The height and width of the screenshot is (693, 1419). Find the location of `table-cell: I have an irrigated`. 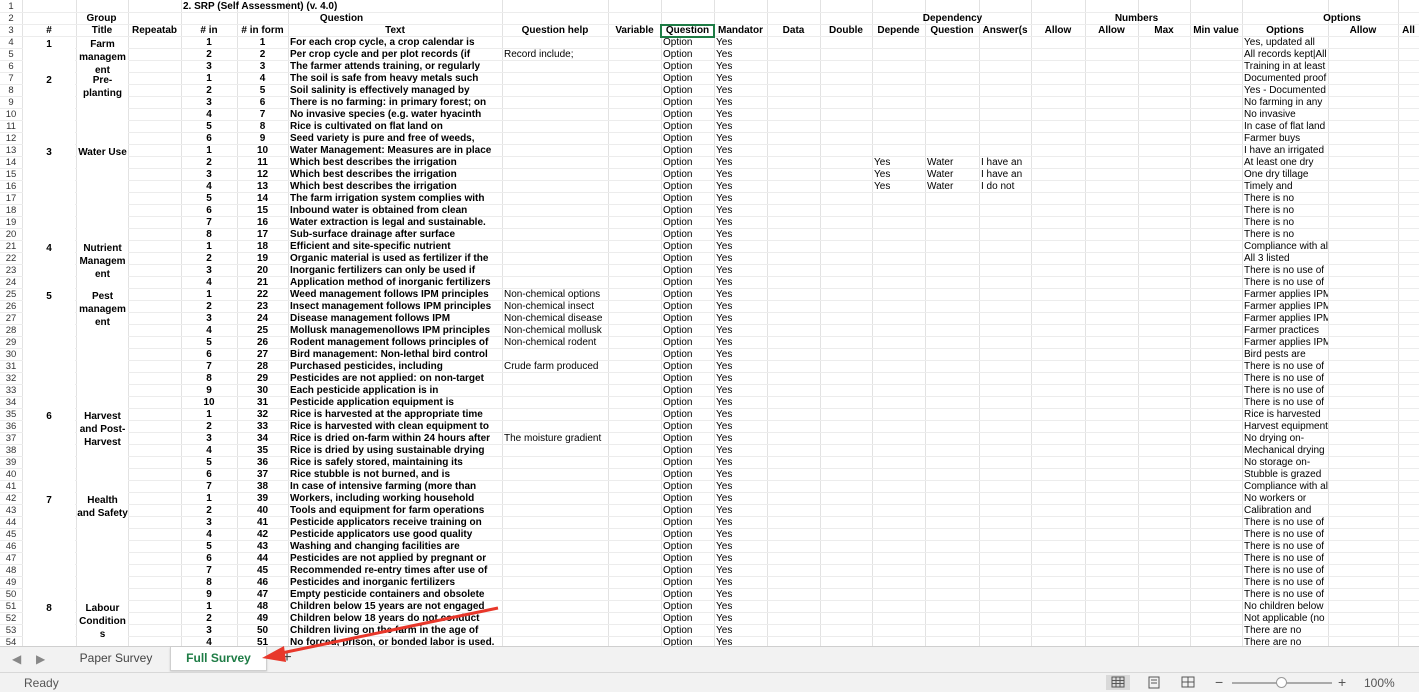

table-cell: I have an irrigated is located at coordinates (1285, 151).